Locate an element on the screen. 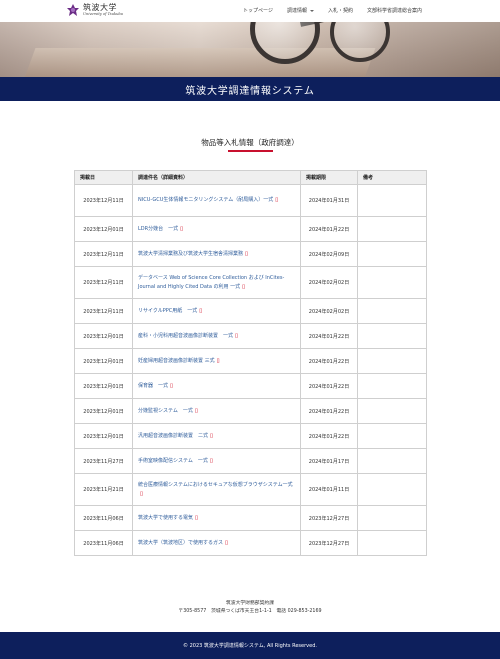  item-link: 妊産婦用超音波画像診断装置 三式 is located at coordinates (176, 361).